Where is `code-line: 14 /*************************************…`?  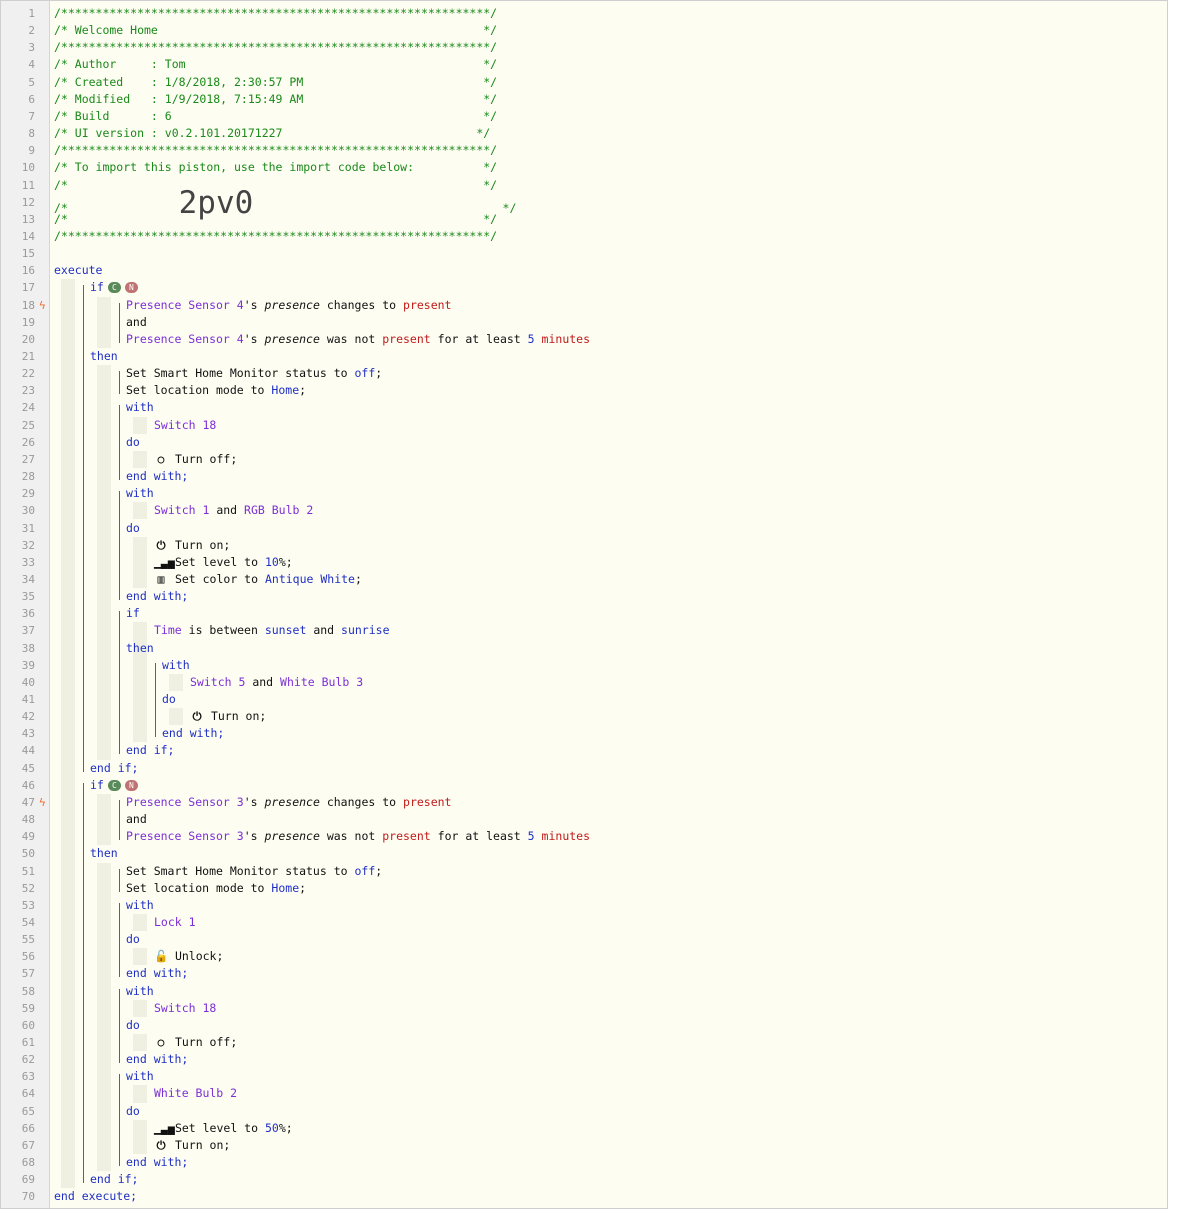
code-line: 14 /*************************************… is located at coordinates (584, 236).